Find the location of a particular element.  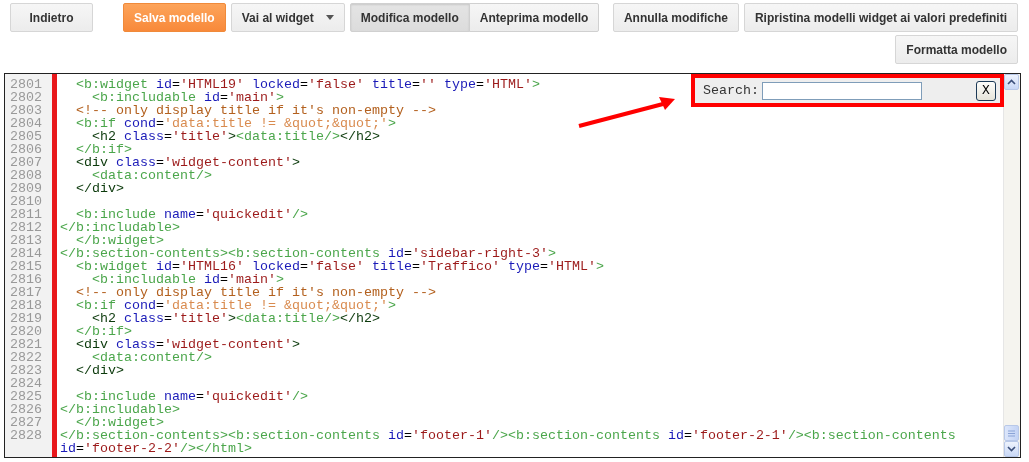

line-number: 2818 is located at coordinates (26, 305).